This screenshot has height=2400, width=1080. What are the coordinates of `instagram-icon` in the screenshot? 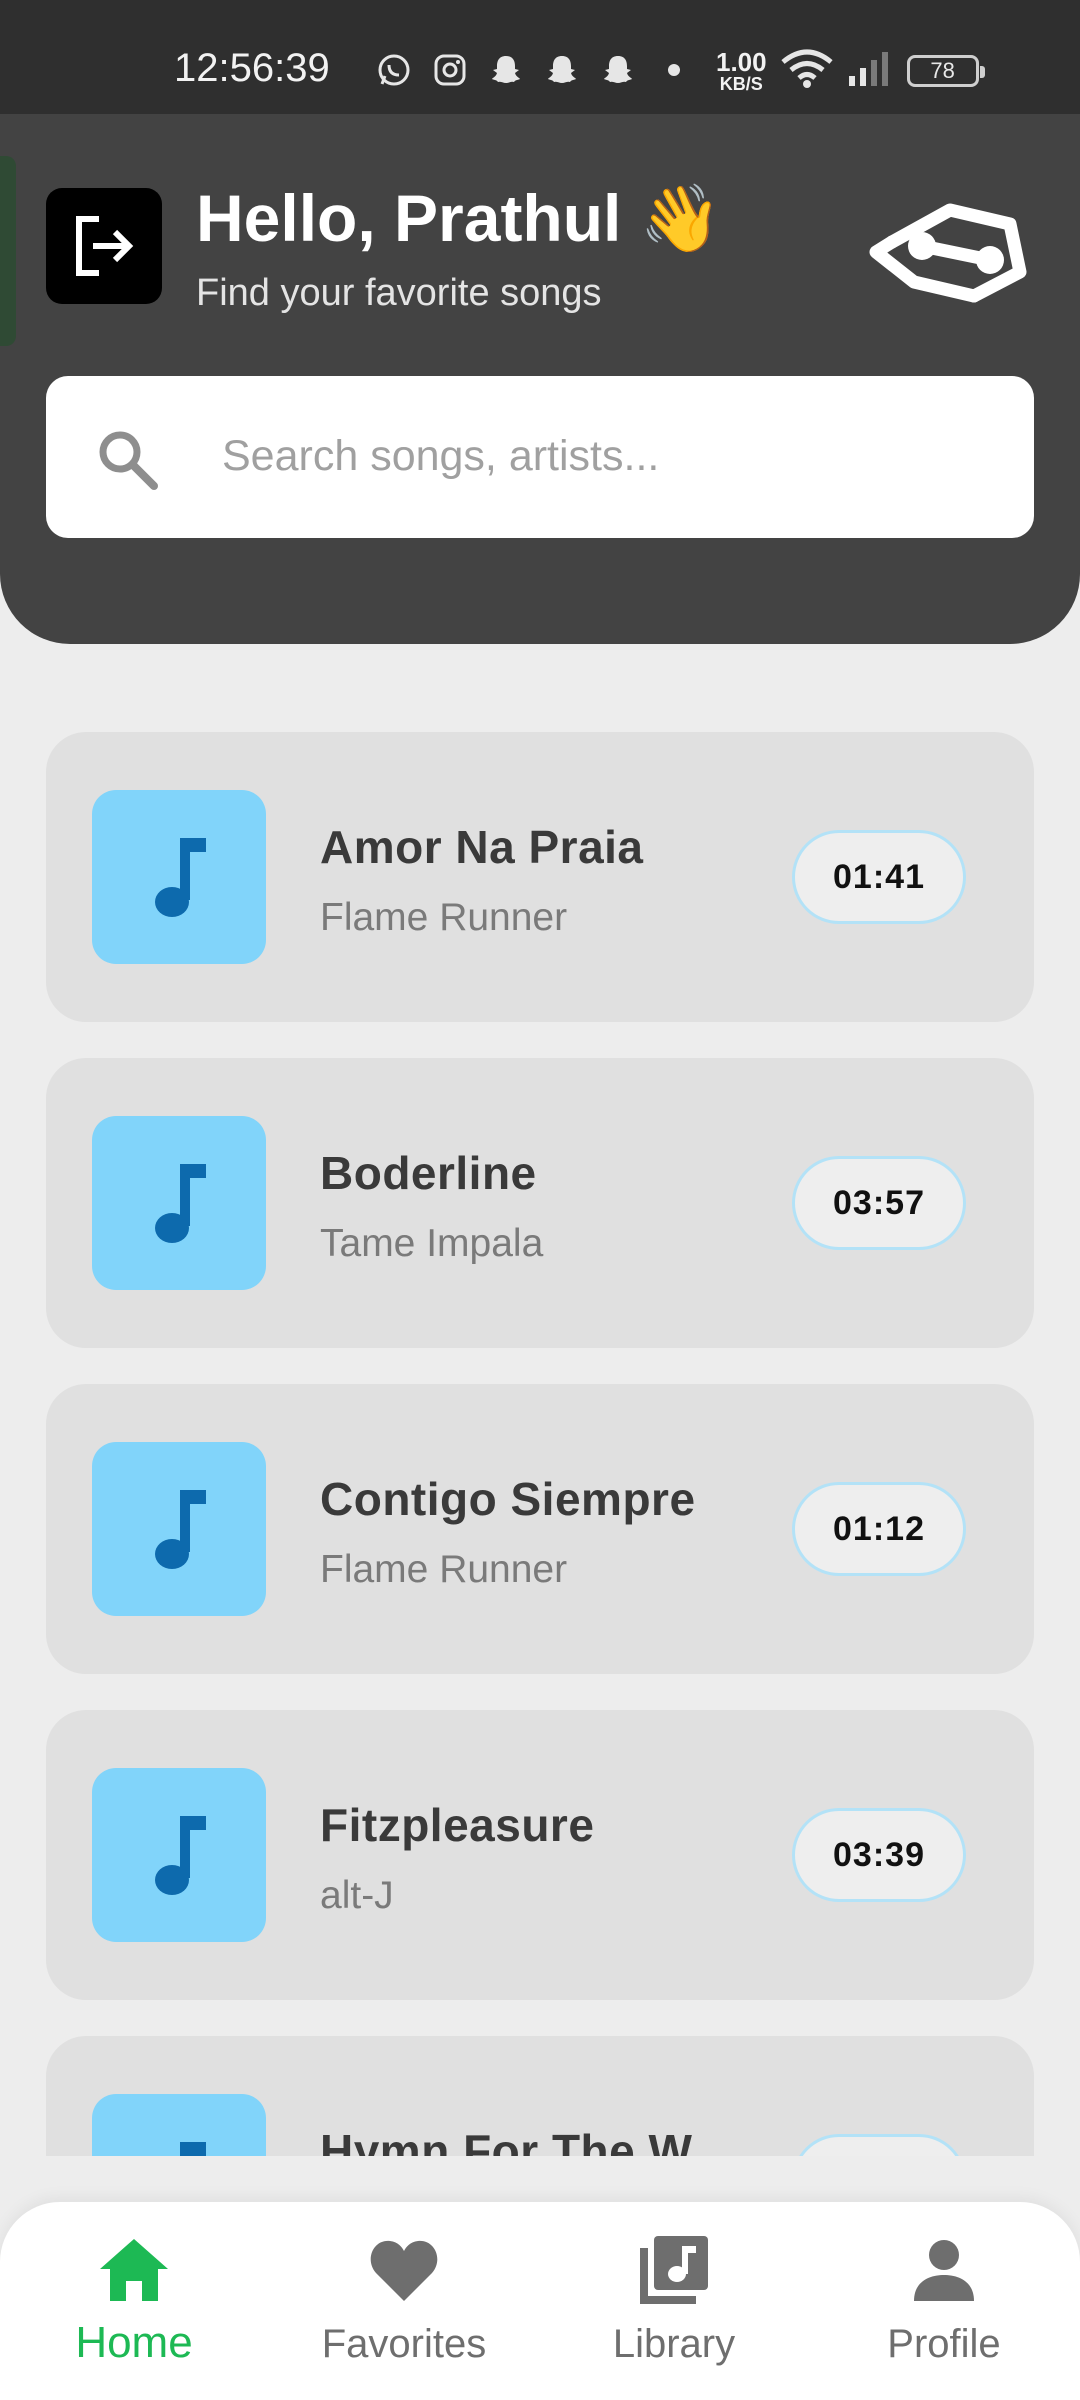 It's located at (450, 70).